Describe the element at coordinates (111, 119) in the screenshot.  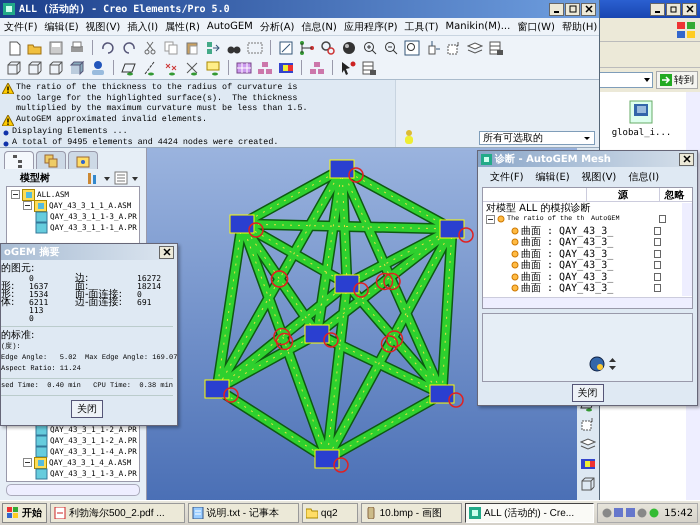
I see `message-text: AutoGEM approximated invalid elements.` at that location.